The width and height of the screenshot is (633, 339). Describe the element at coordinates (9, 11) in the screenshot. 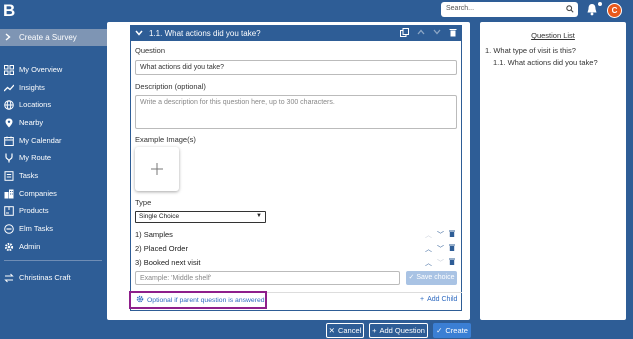

I see `app-logo: B` at that location.